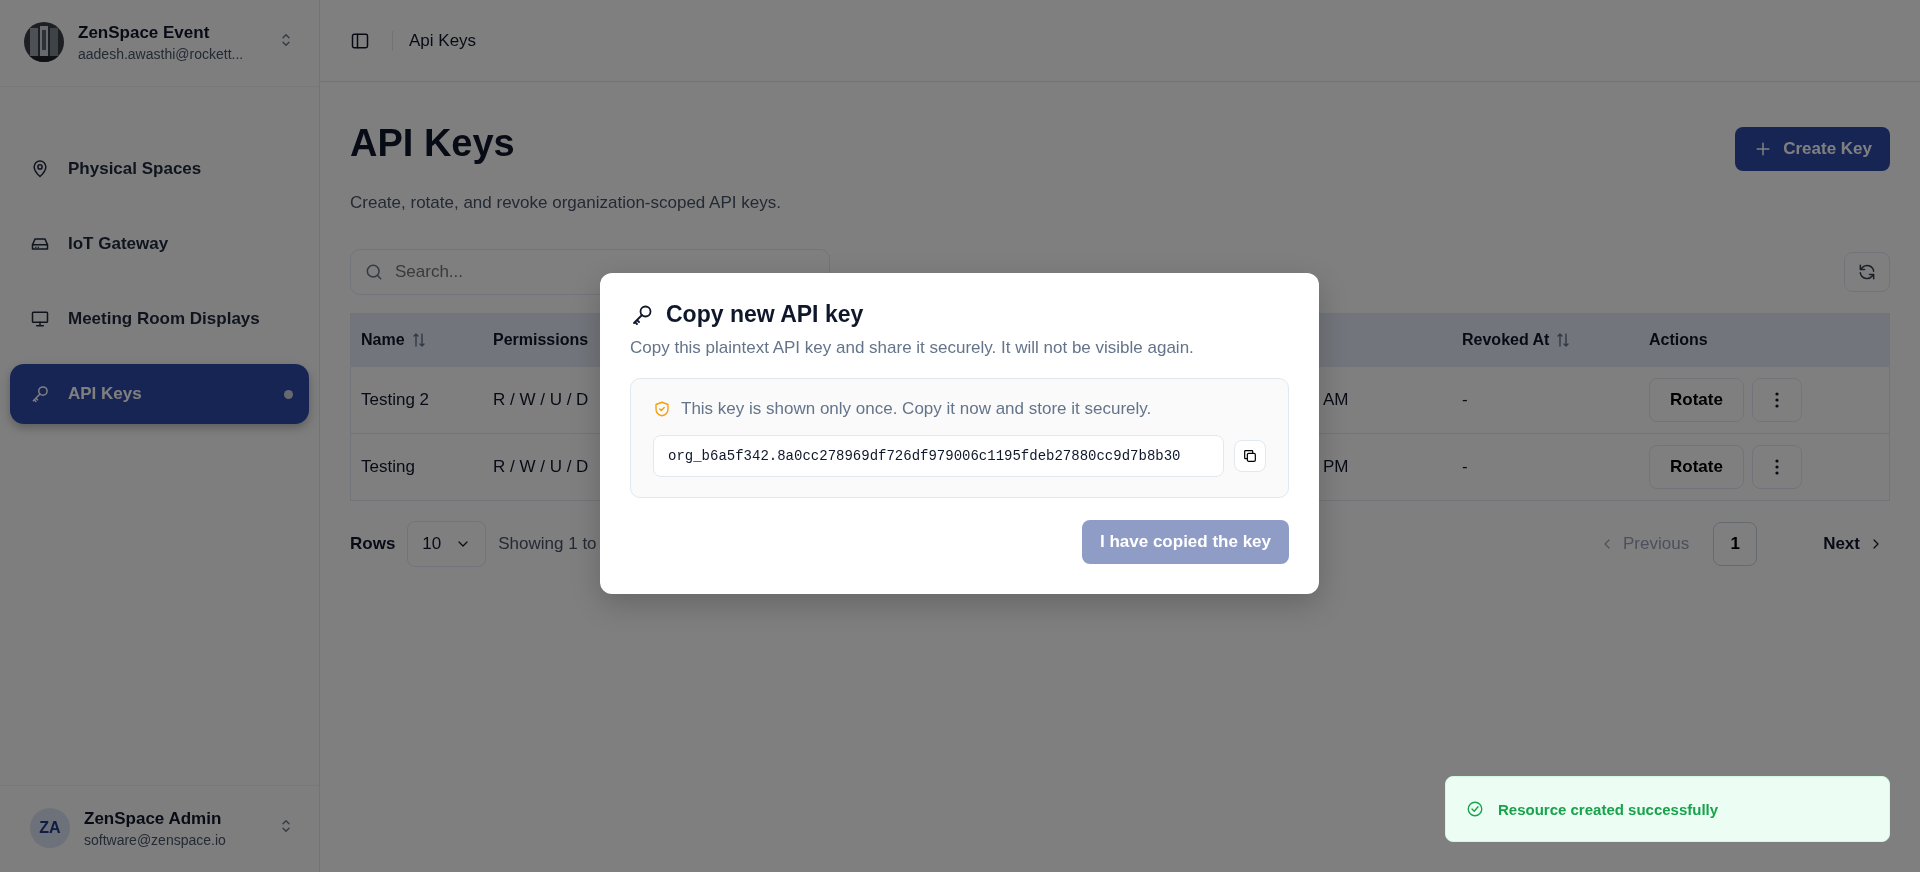 This screenshot has width=1920, height=872. What do you see at coordinates (662, 409) in the screenshot?
I see `shield-check-icon` at bounding box center [662, 409].